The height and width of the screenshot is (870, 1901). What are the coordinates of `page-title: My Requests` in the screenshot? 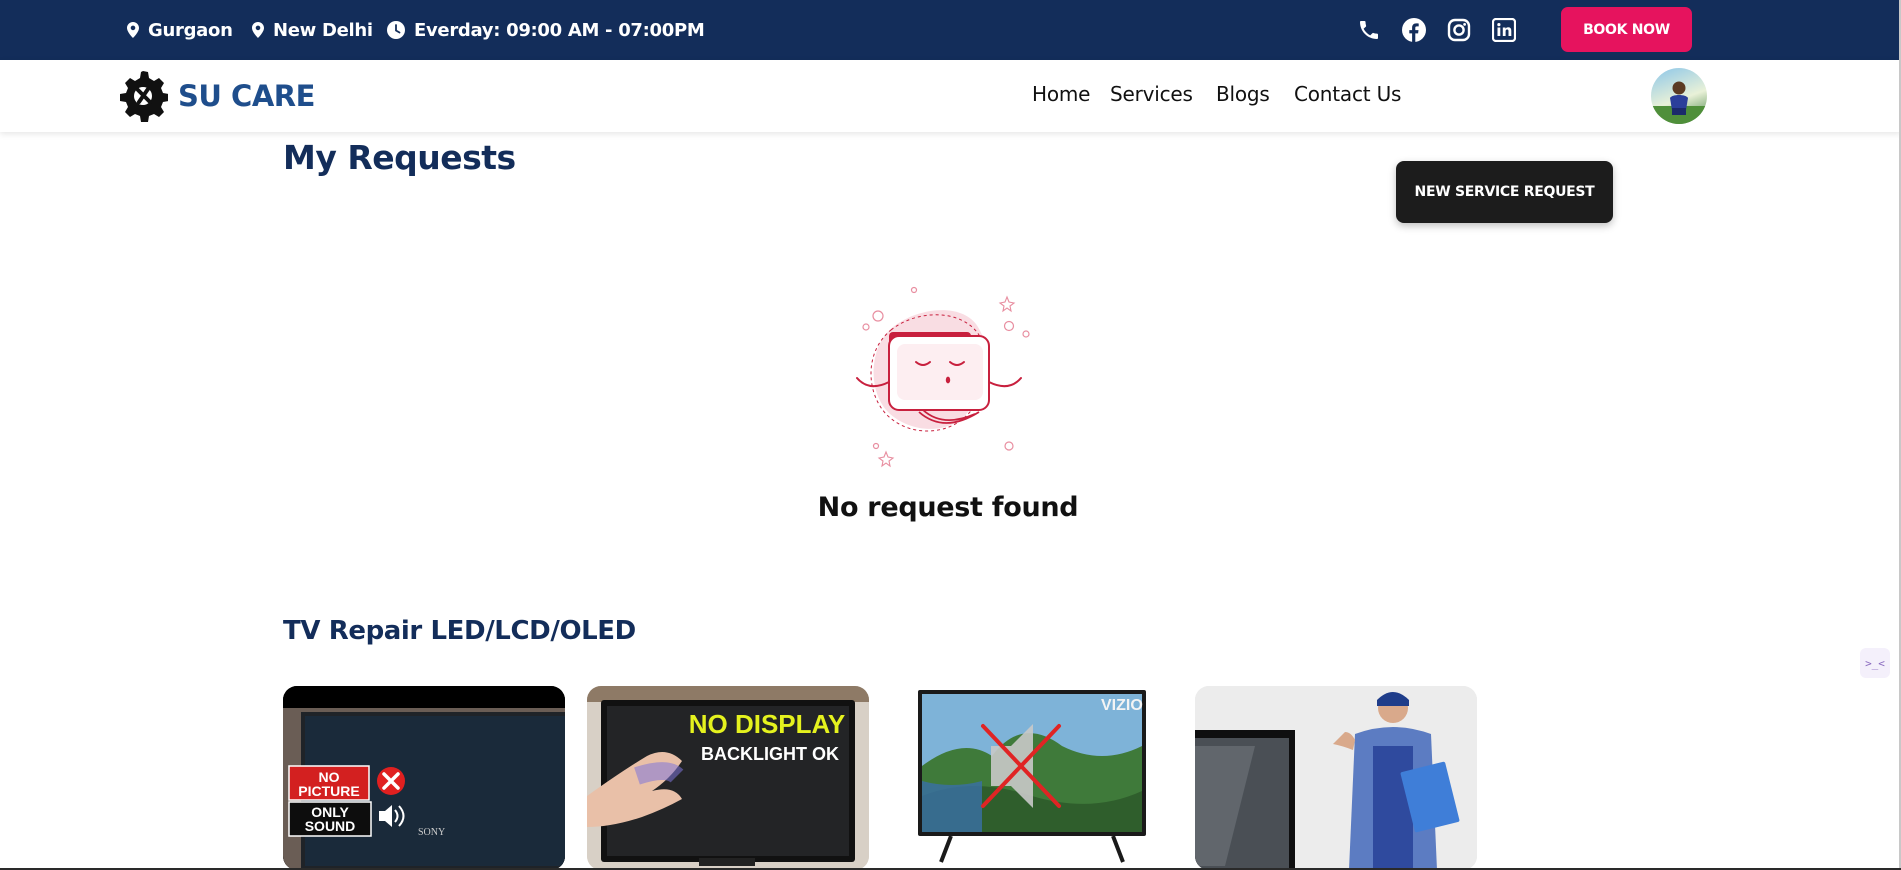 It's located at (399, 157).